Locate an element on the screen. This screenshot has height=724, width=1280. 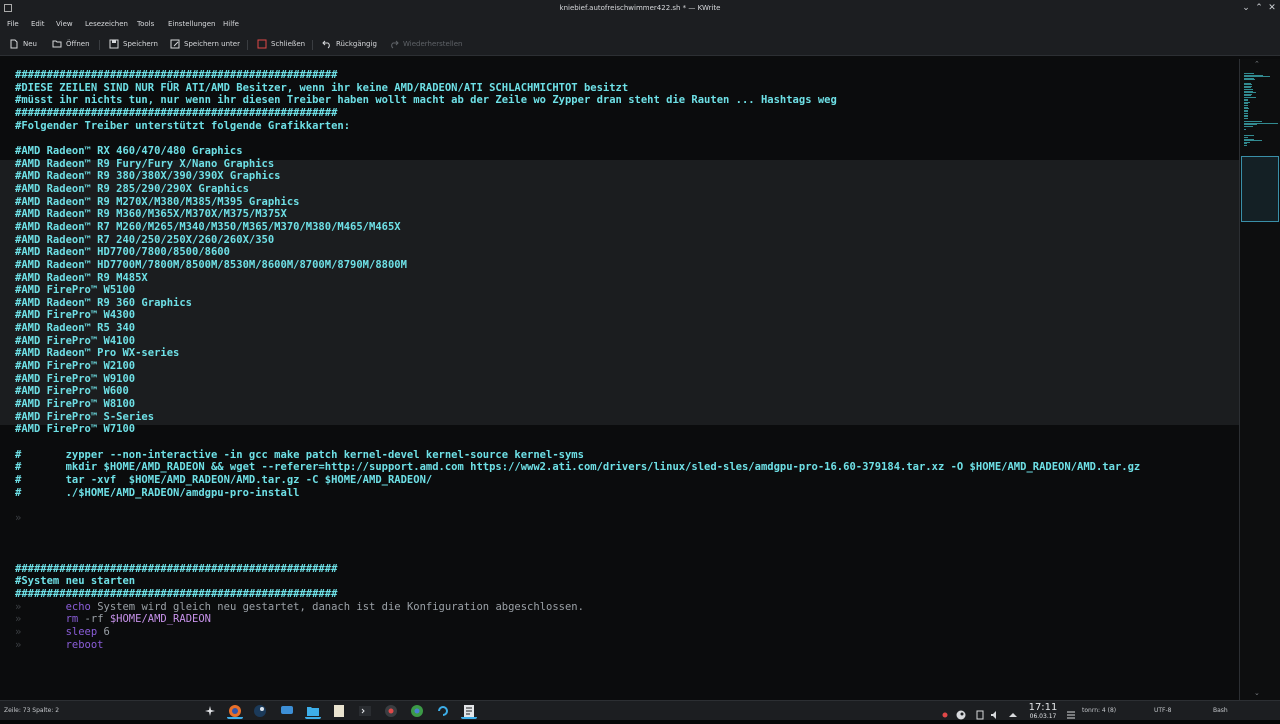
firefox-icon is located at coordinates (235, 711).